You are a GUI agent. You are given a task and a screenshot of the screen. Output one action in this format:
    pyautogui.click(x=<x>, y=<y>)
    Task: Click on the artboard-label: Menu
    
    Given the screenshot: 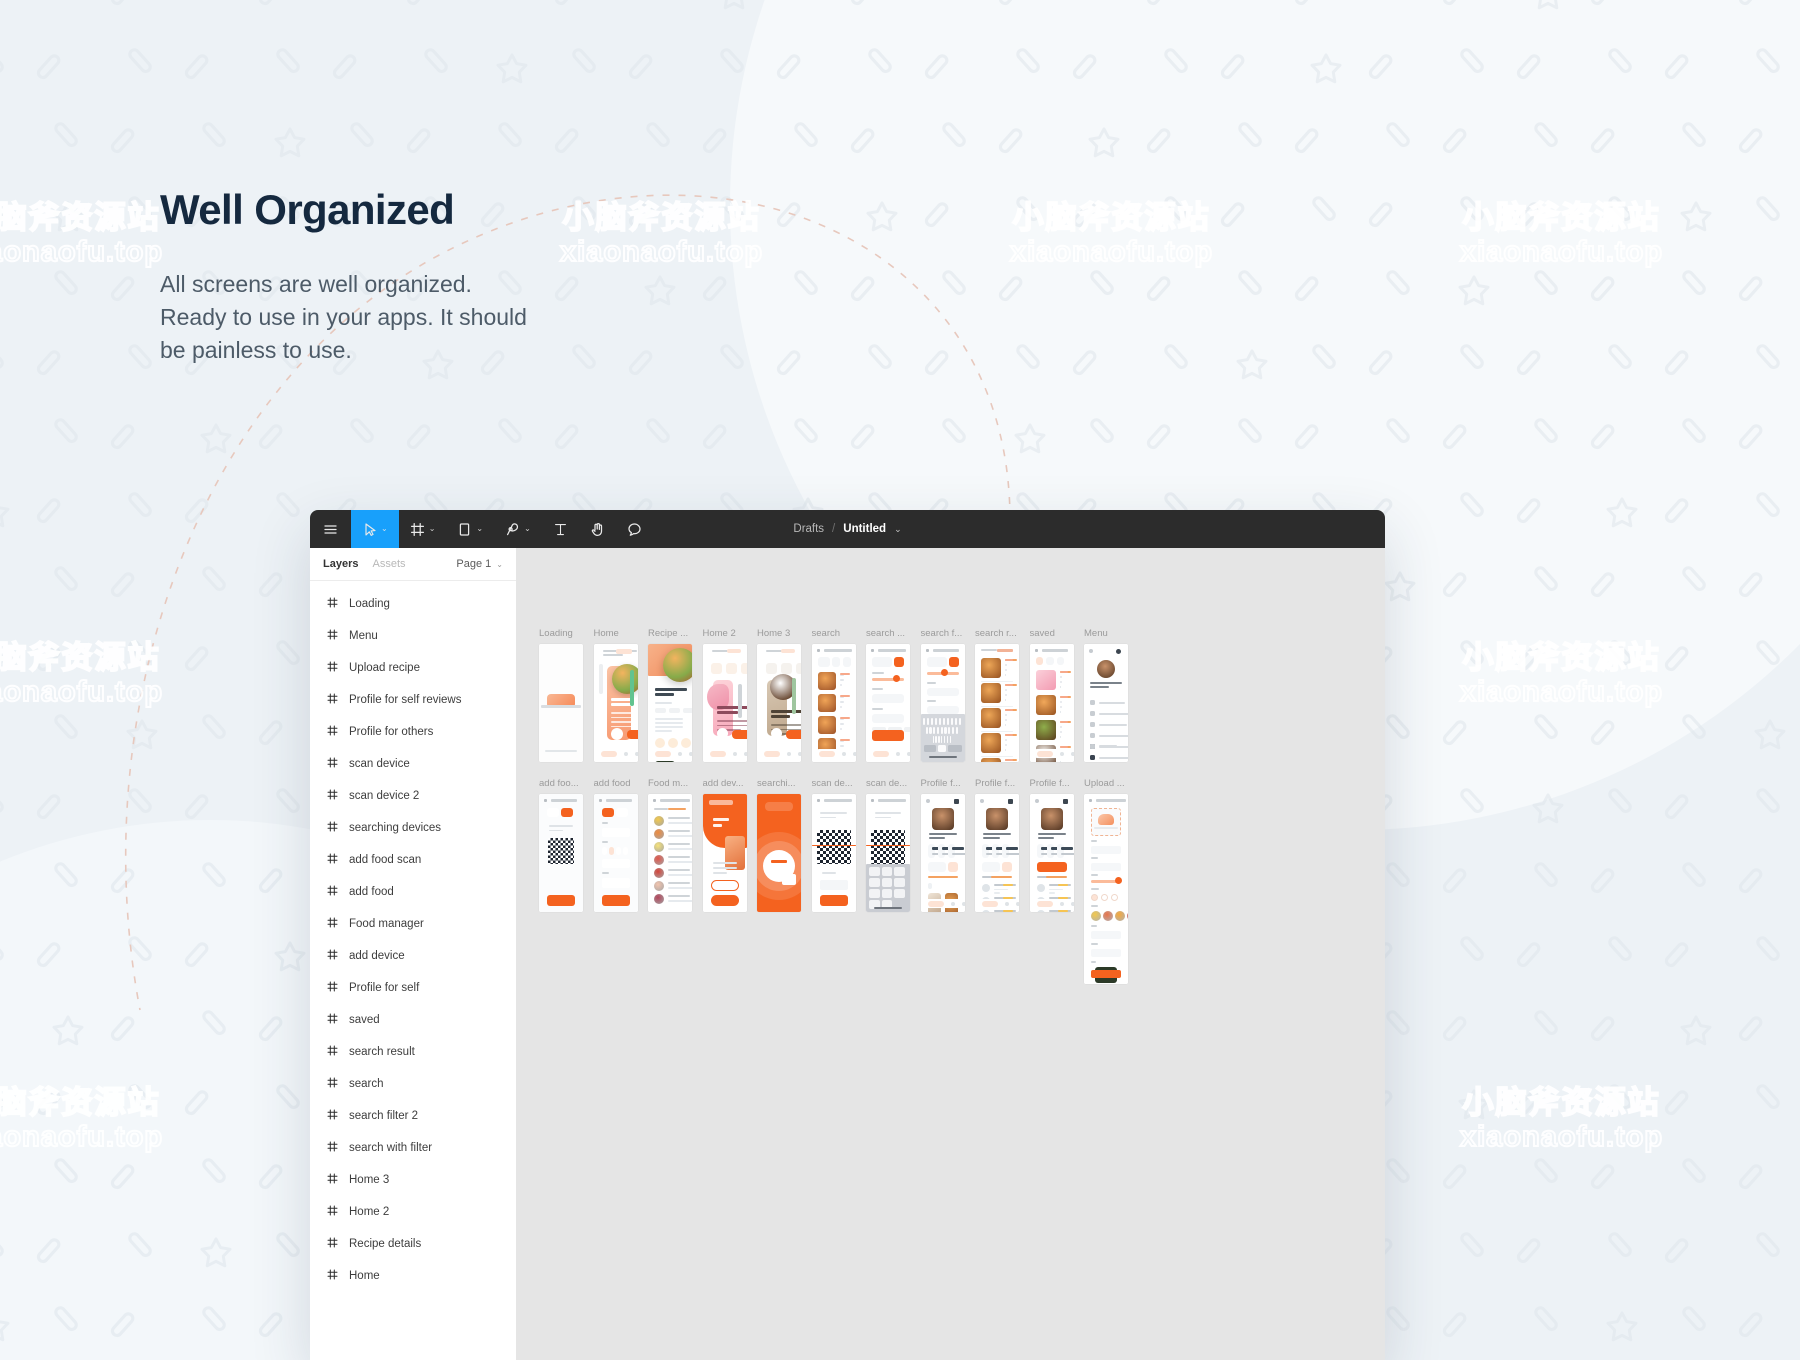 What is the action you would take?
    pyautogui.click(x=1106, y=634)
    